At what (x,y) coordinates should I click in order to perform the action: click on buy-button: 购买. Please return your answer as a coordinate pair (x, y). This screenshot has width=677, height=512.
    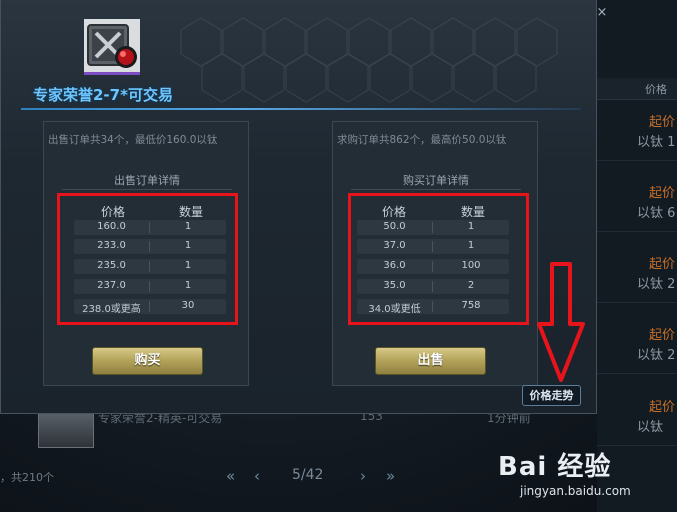
    Looking at the image, I should click on (147, 361).